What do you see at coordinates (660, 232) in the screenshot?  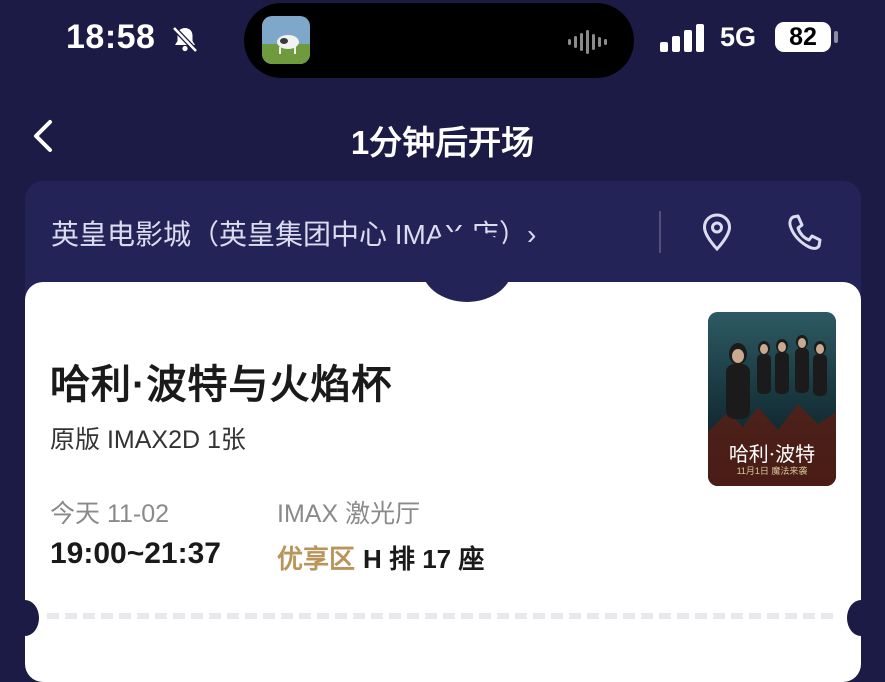 I see `divider` at bounding box center [660, 232].